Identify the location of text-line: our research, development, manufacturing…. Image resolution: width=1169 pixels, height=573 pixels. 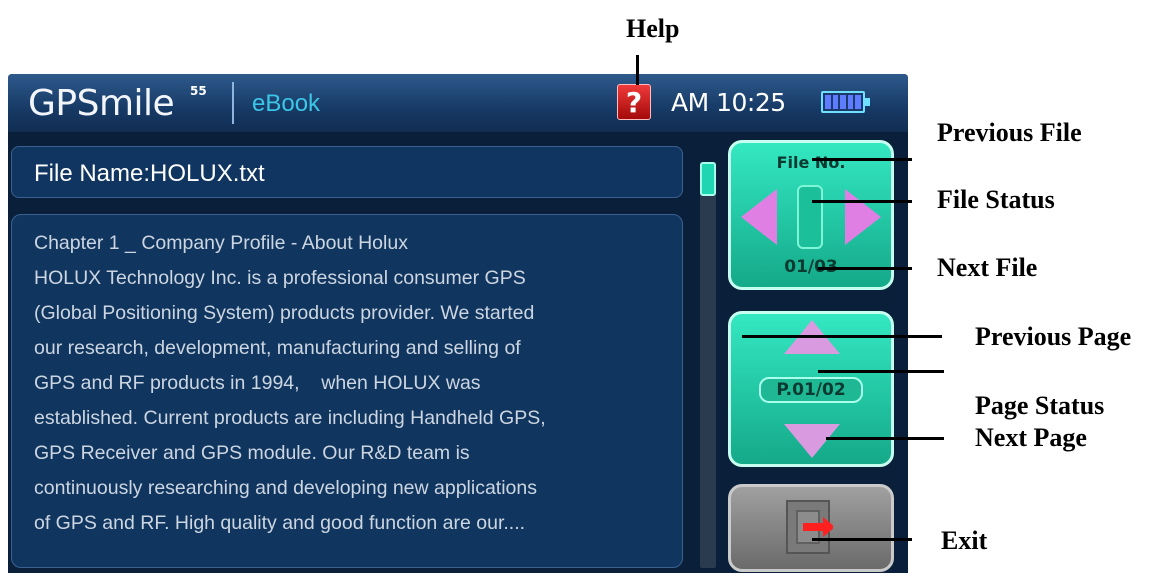
(277, 348).